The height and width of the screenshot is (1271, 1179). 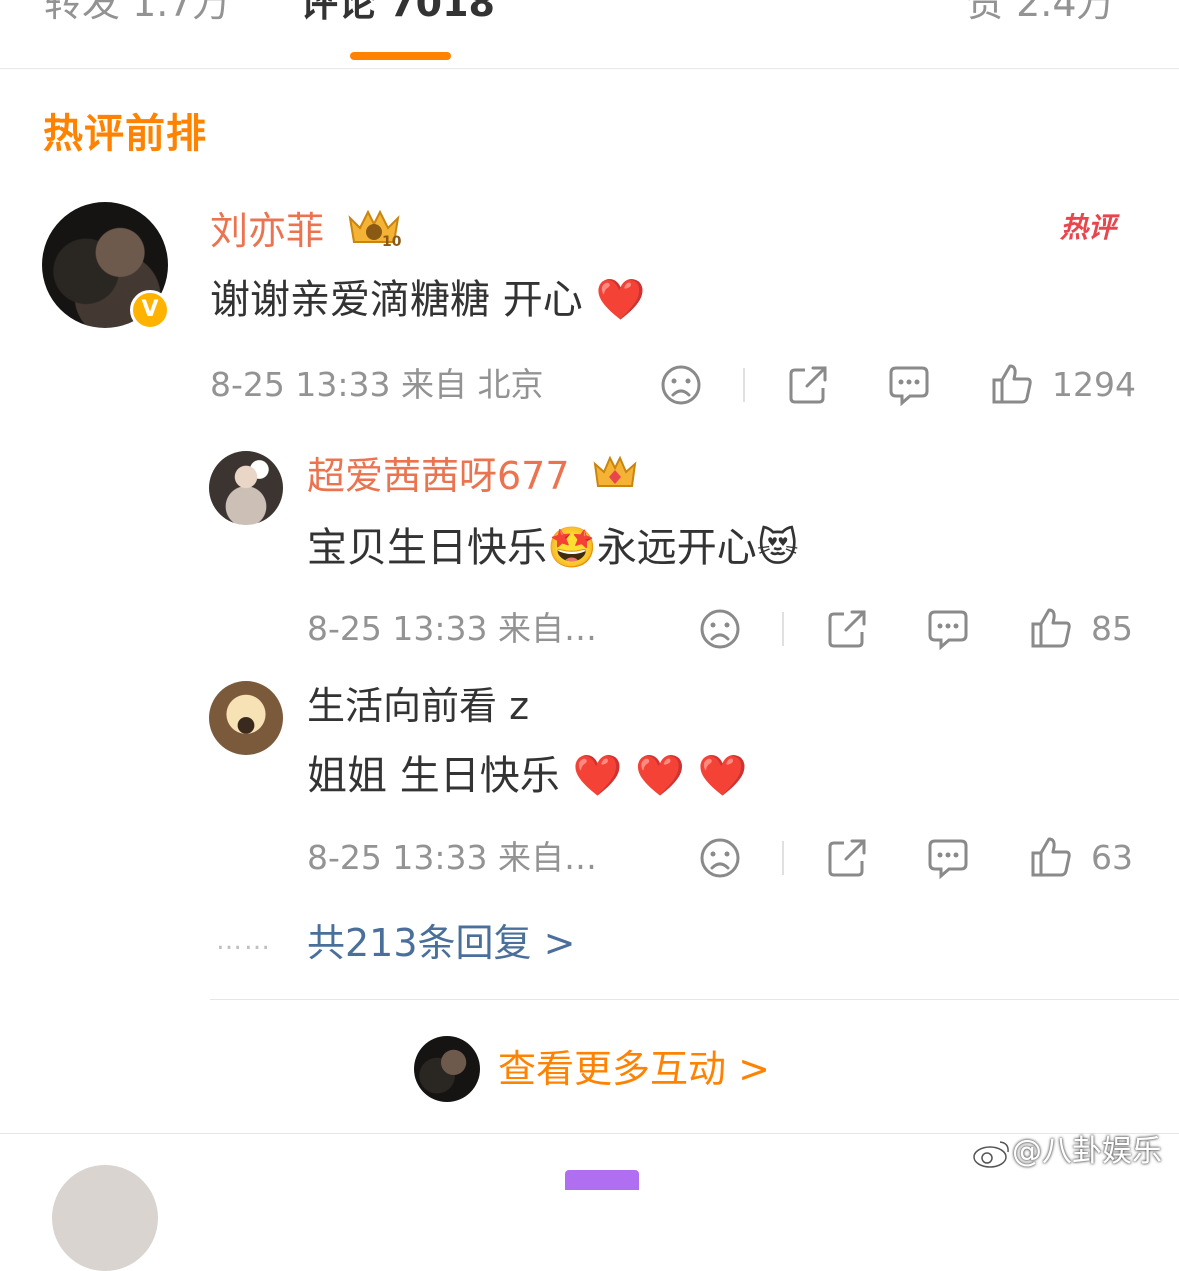 I want to click on reply-author: 超爱茜茜呀677, so click(x=472, y=478).